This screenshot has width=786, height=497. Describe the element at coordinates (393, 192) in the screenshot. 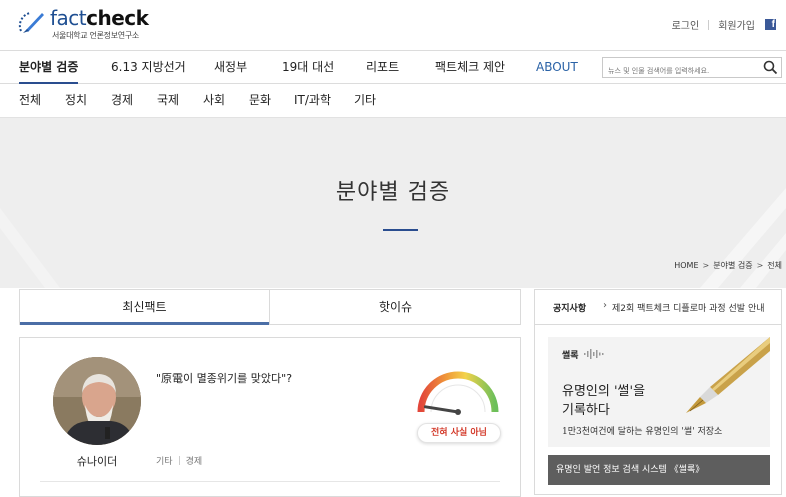

I see `page-title: 분야별 검증` at that location.